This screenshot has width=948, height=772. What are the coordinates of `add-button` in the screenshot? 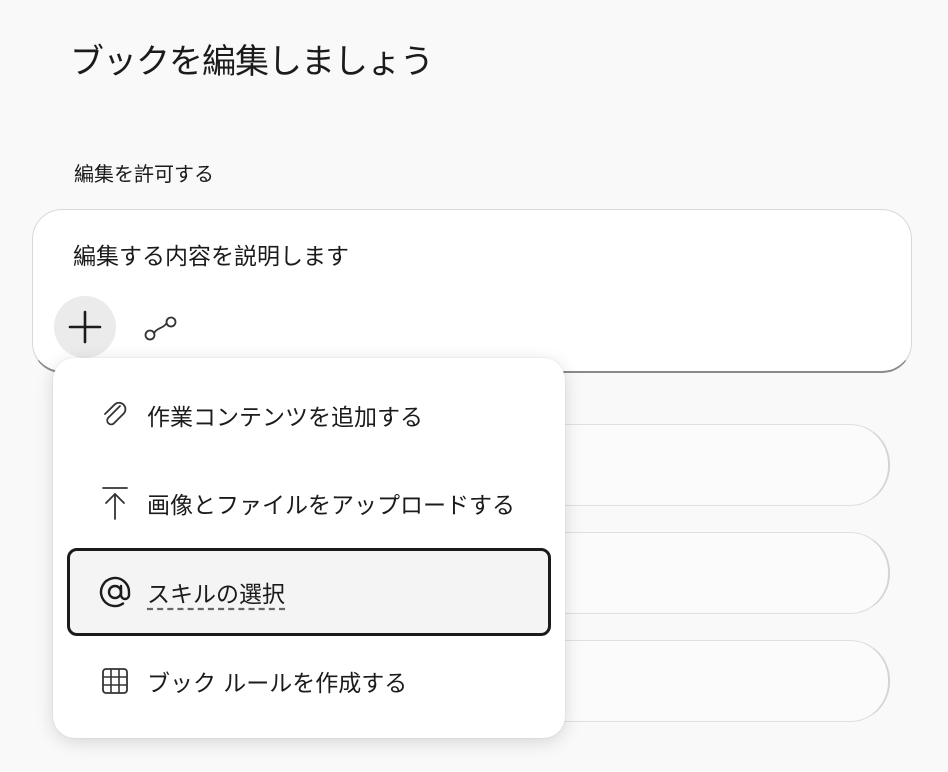 It's located at (85, 327).